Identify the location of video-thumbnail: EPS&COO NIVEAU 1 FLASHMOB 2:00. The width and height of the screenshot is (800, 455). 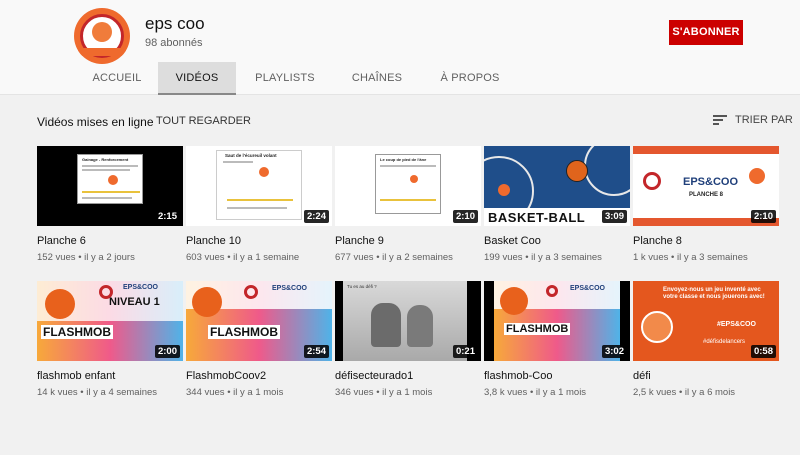
(110, 321).